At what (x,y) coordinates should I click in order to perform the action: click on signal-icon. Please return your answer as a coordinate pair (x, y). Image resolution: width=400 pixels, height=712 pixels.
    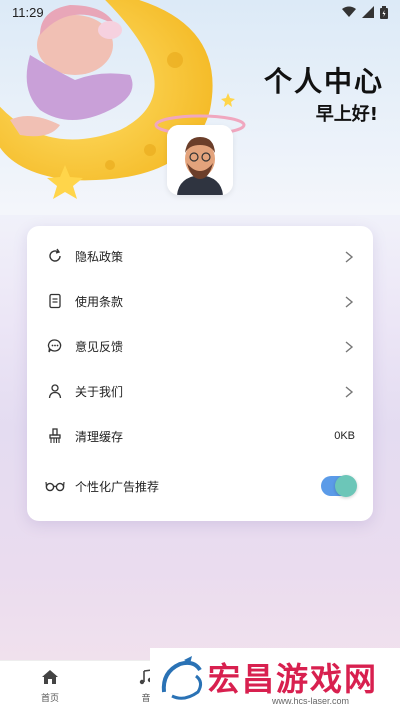
    Looking at the image, I should click on (368, 12).